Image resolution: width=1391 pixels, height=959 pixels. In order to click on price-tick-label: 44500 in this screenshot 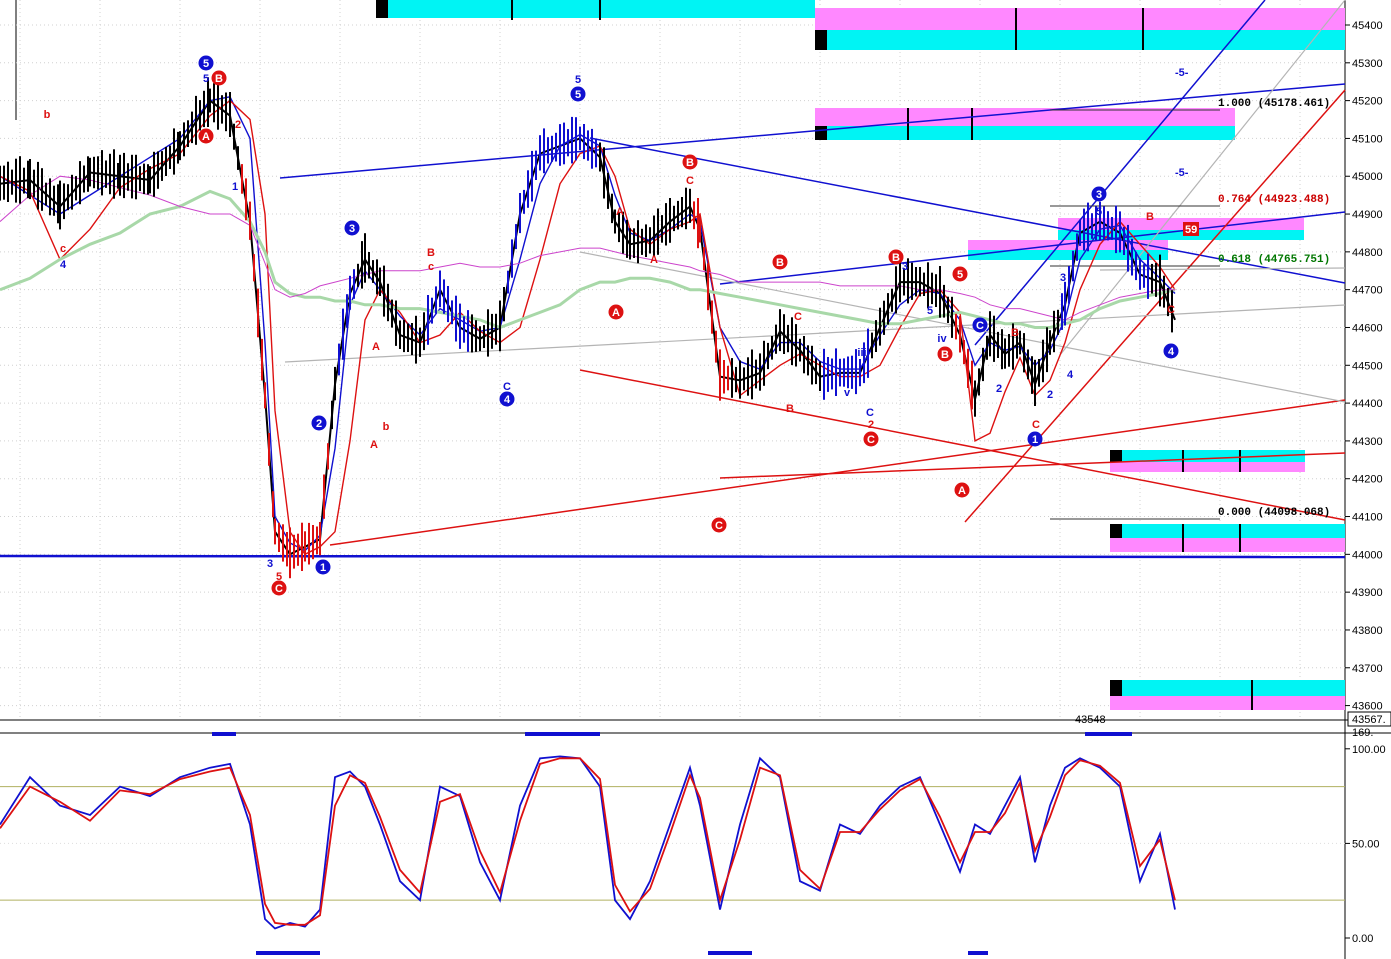, I will do `click(1367, 366)`.